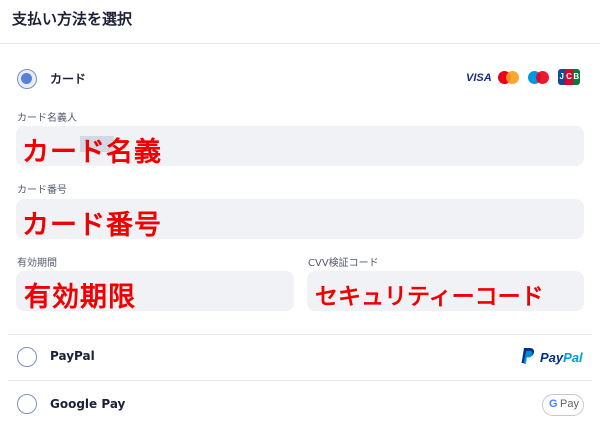  I want to click on jcb-icon: J C B, so click(569, 77).